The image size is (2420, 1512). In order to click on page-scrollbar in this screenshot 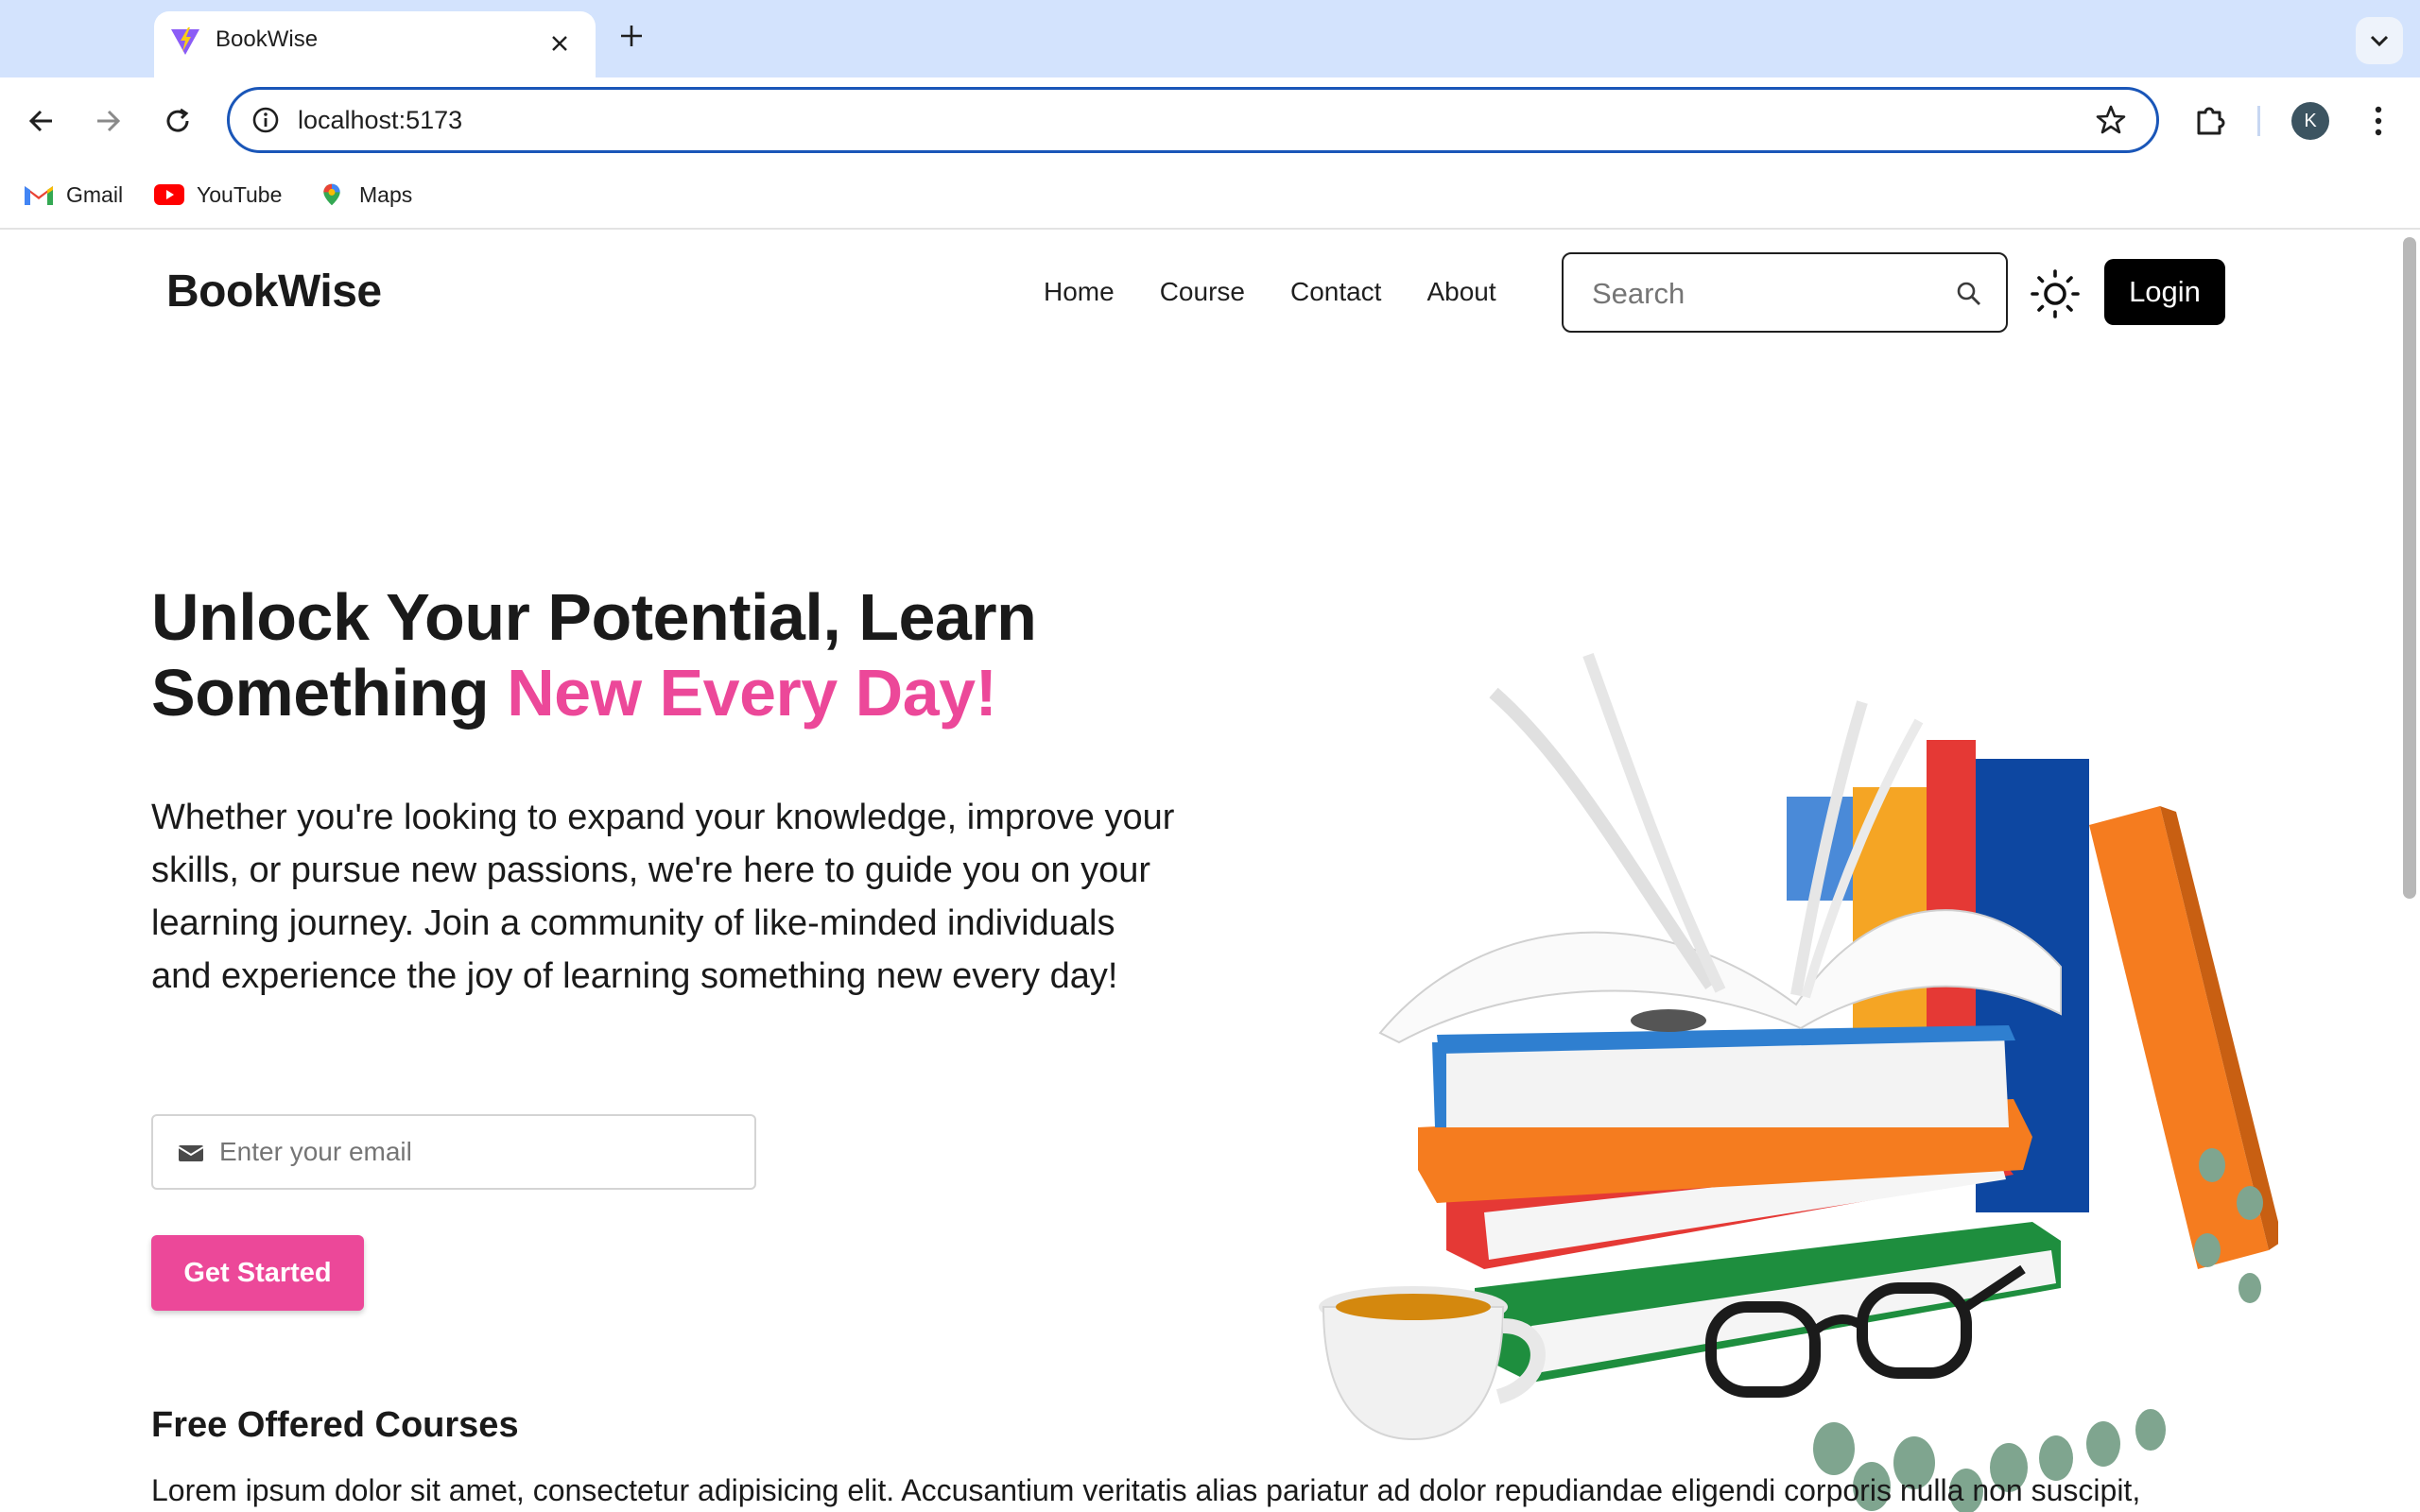, I will do `click(2409, 568)`.